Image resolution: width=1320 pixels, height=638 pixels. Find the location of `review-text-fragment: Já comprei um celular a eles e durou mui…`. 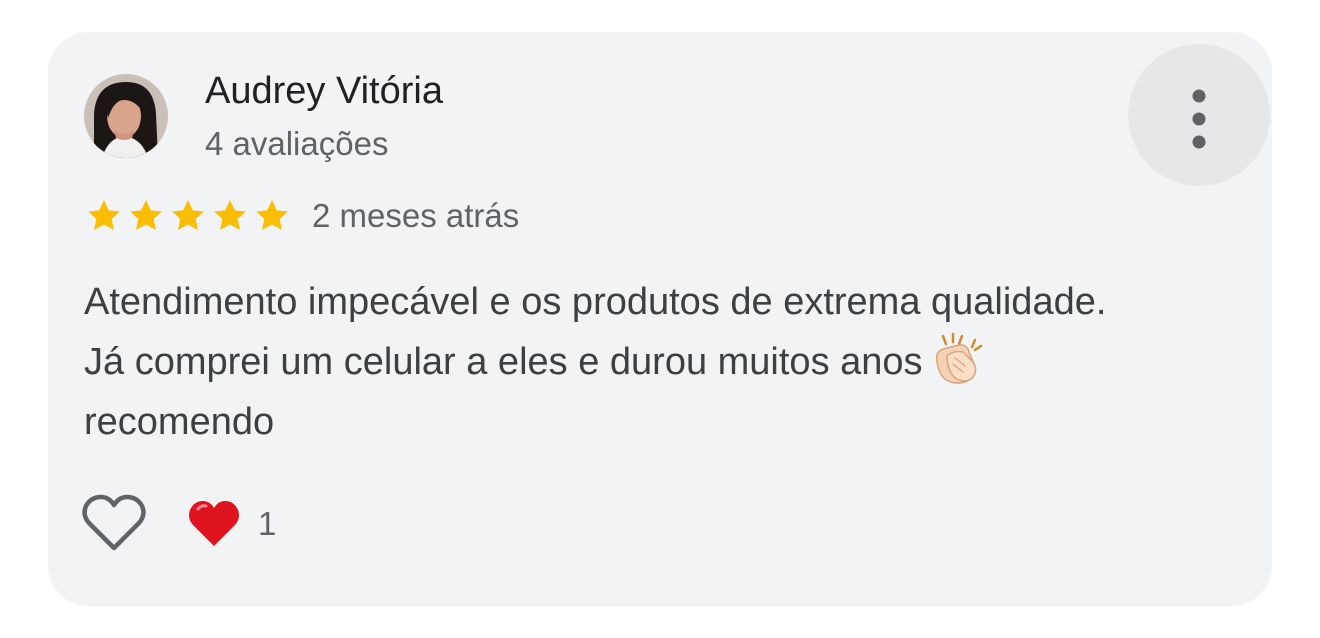

review-text-fragment: Já comprei um celular a eles e durou mui… is located at coordinates (503, 362).